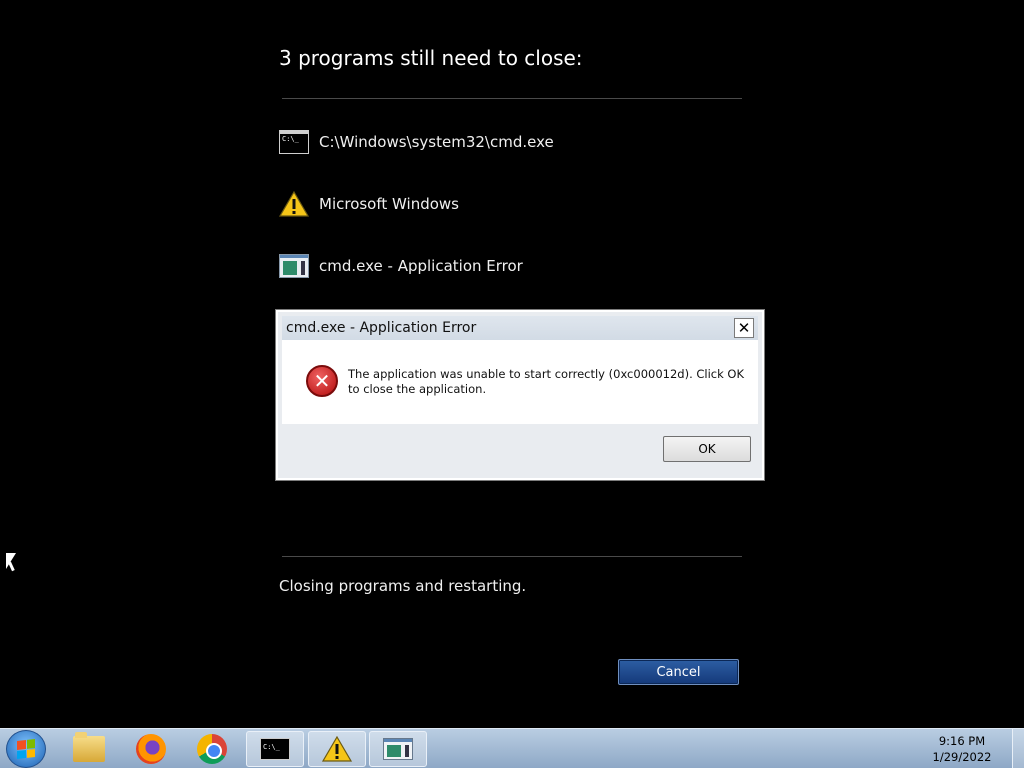 This screenshot has width=1024, height=768. I want to click on shutdown-heading: 3 programs still need to close:, so click(431, 58).